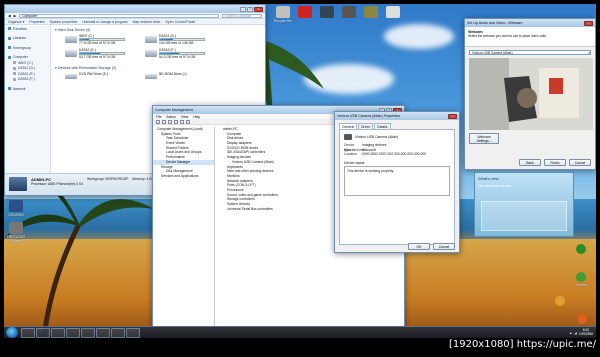 This screenshot has height=357, width=600. I want to click on desktop-icon: FREEUSES Shortcut, so click(16, 232).